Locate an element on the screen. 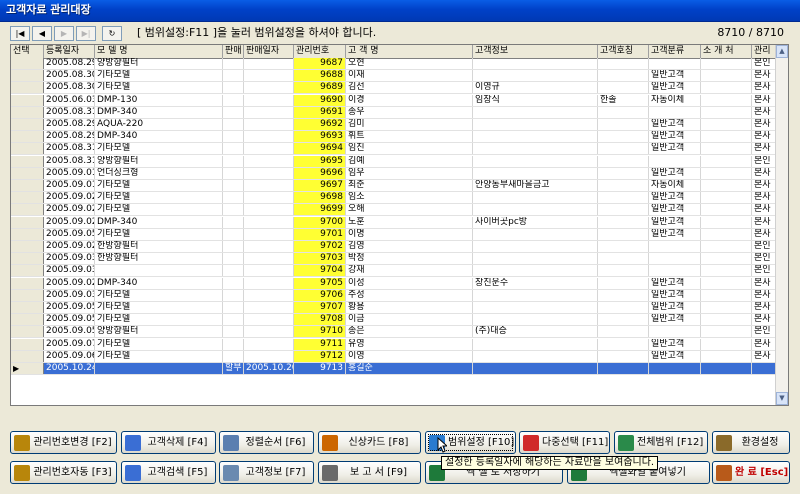 This screenshot has height=494, width=800. table-row: 2005.09.05 기타모델 9708 이금 일반고객 본사 is located at coordinates (394, 320).